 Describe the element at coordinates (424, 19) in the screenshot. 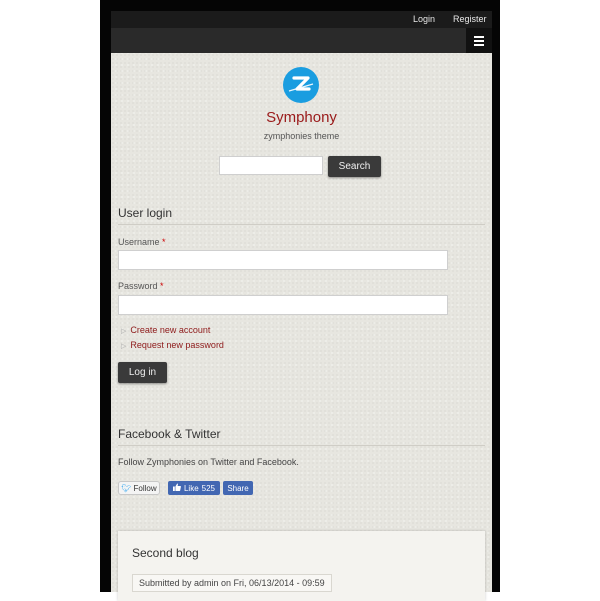

I see `login-link: Login` at that location.